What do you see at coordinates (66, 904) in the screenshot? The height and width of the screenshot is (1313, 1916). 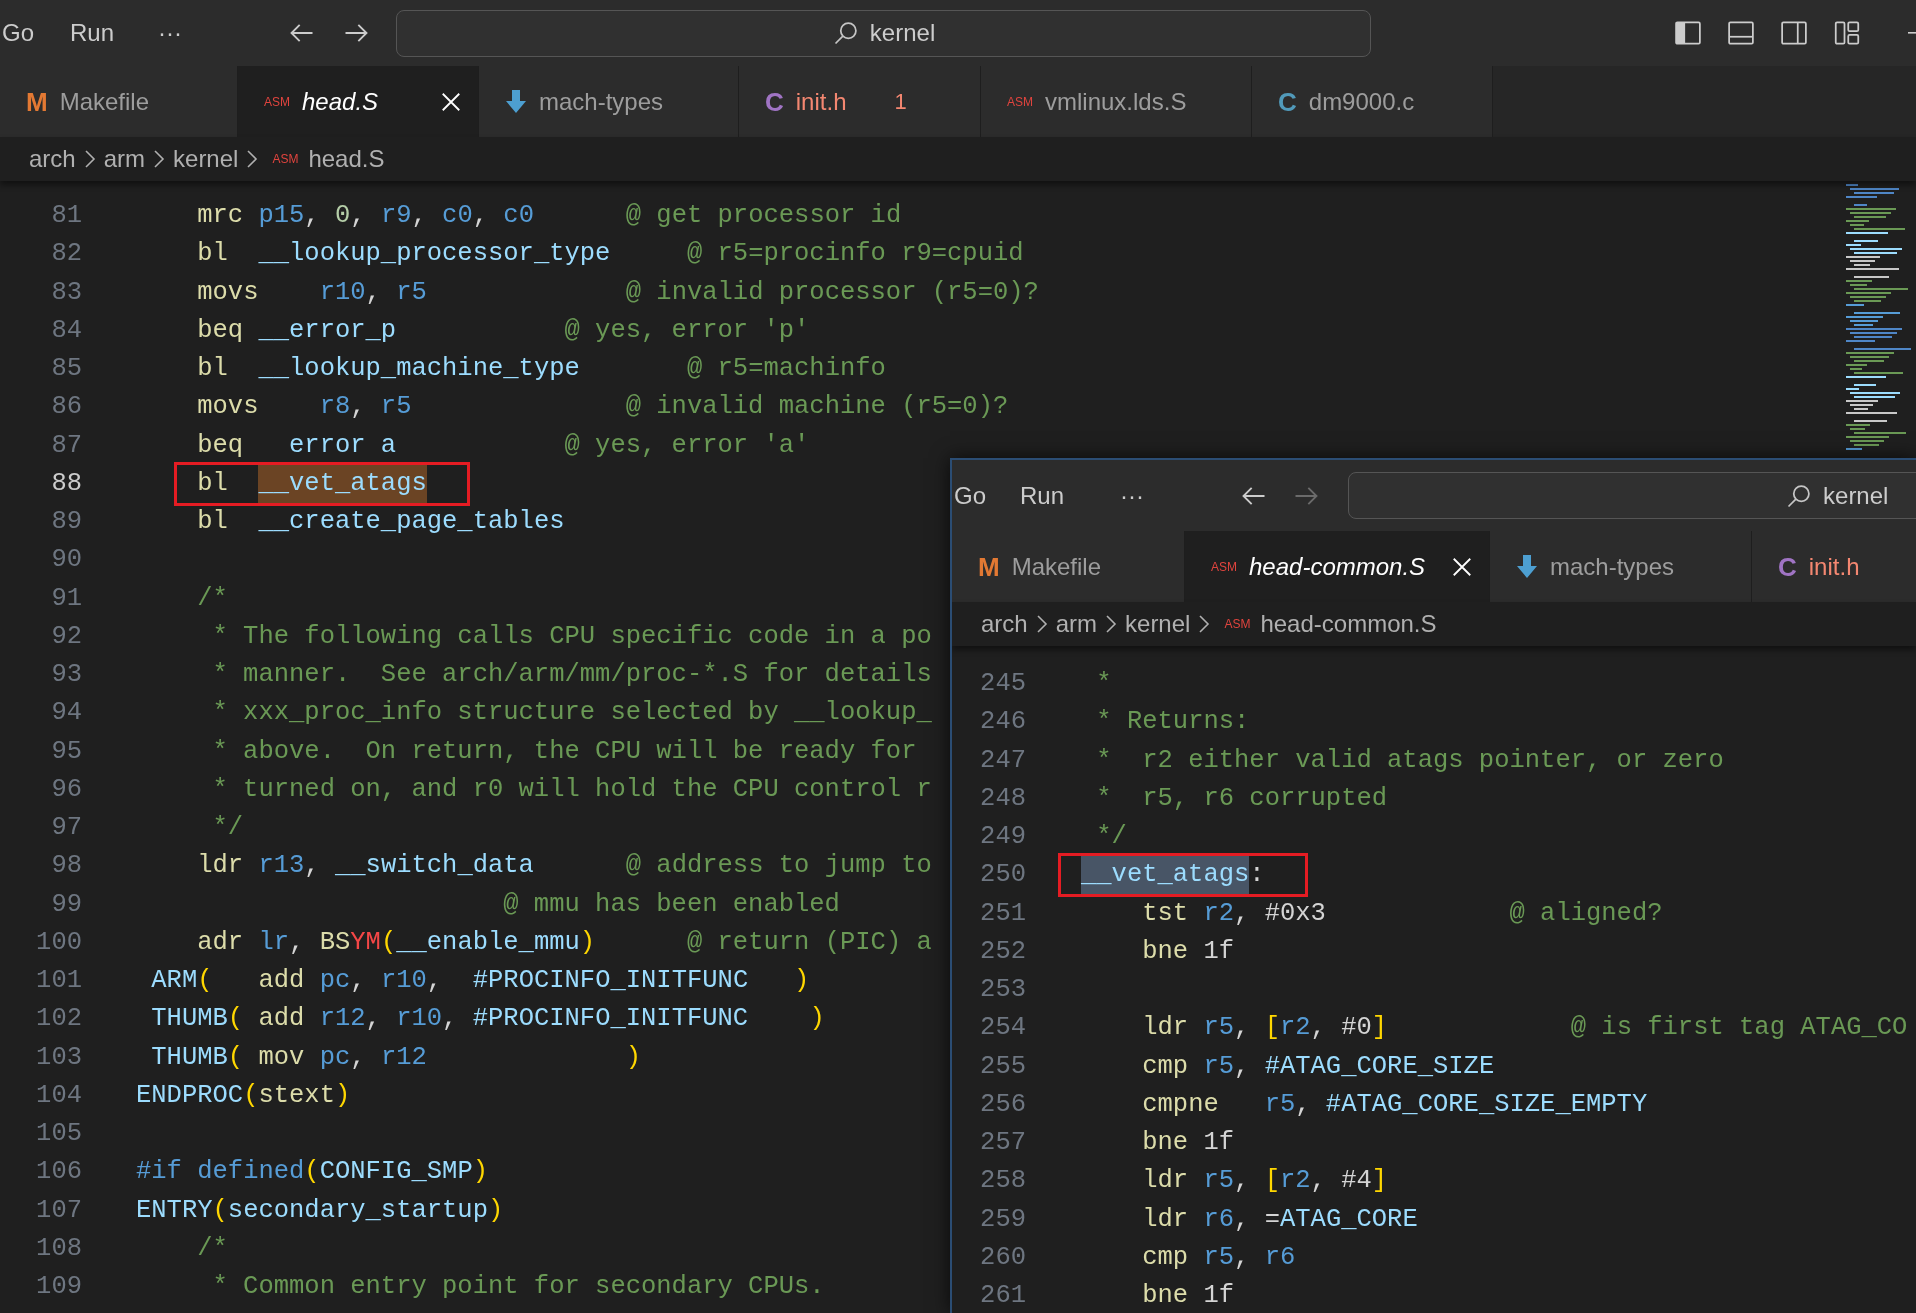 I see `line-number: 99` at bounding box center [66, 904].